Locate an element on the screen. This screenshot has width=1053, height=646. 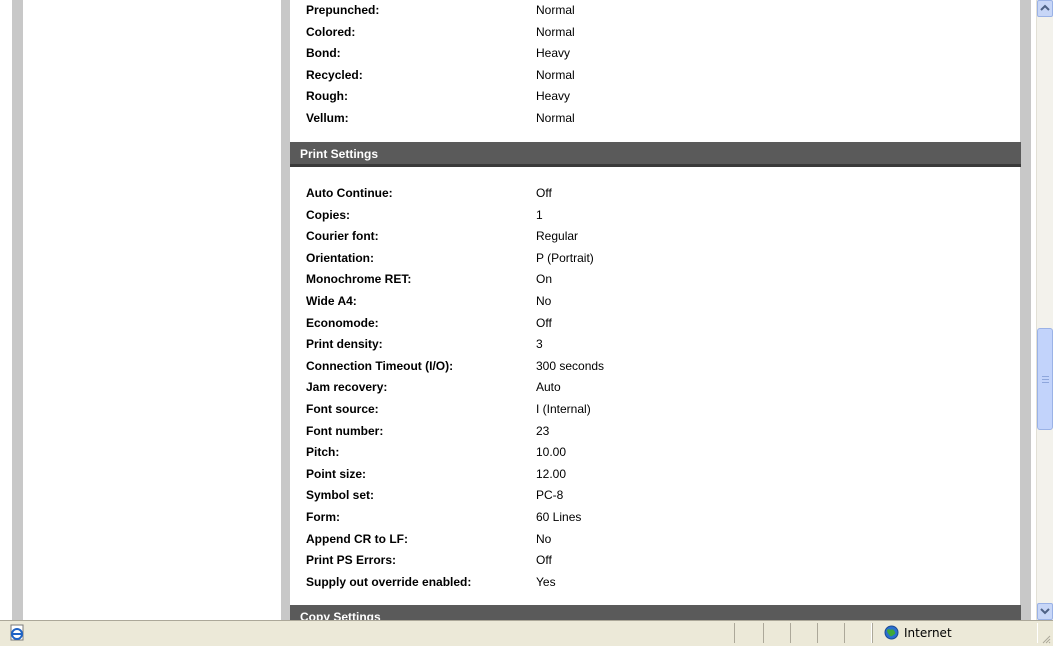
setting-label: Monochrome RET: is located at coordinates (359, 279).